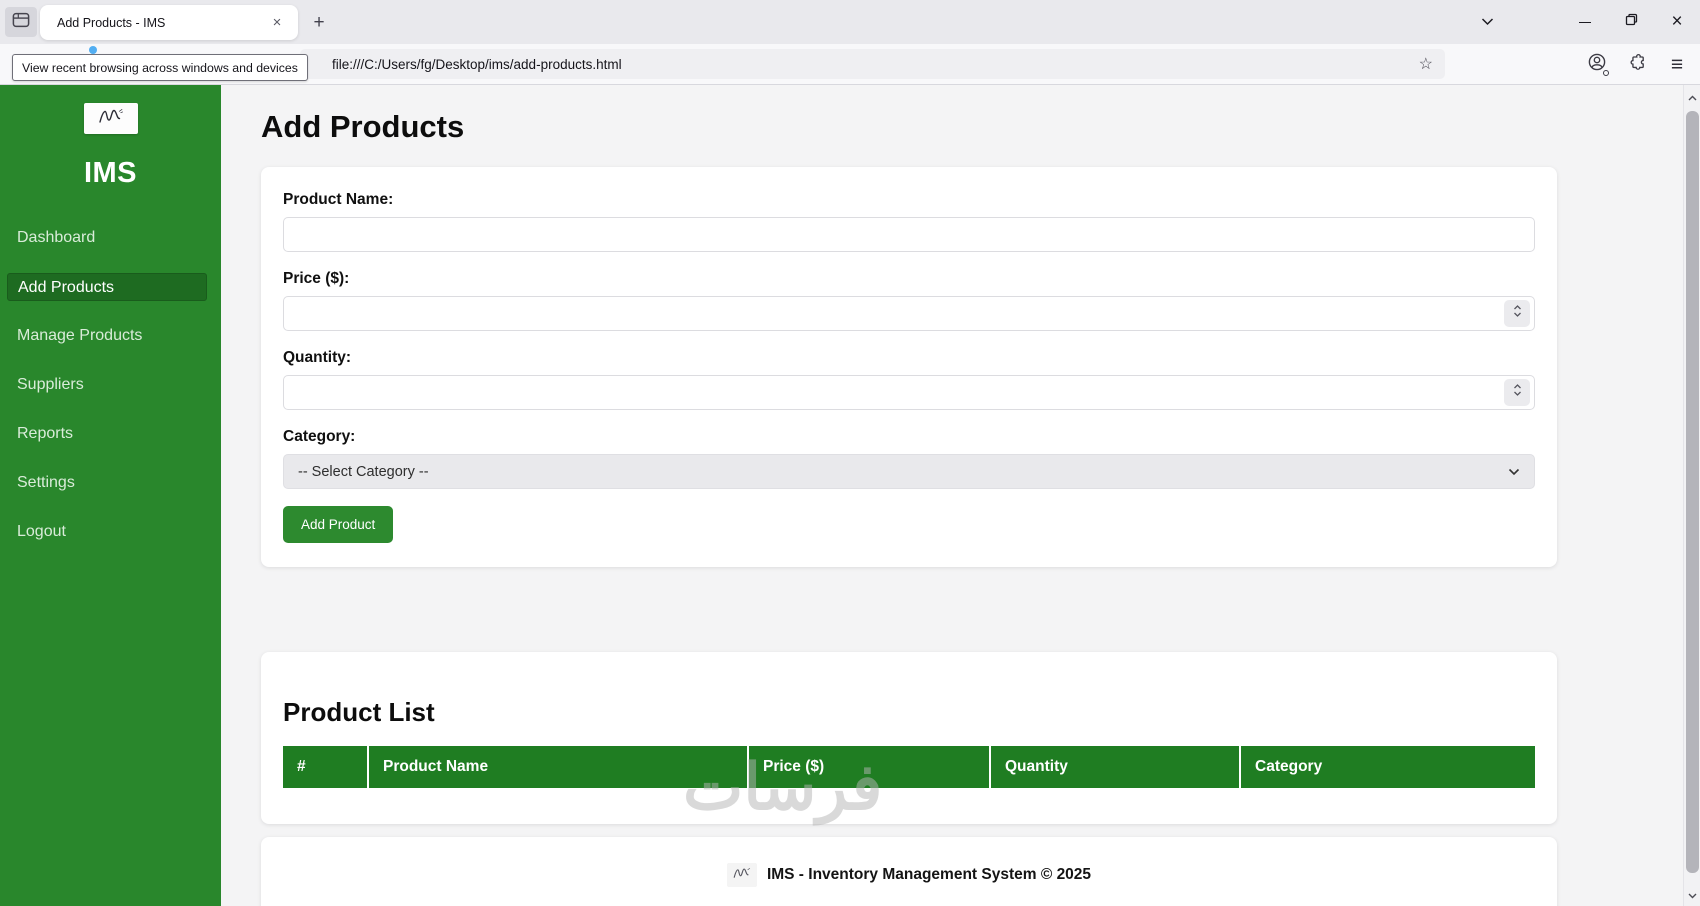 Image resolution: width=1700 pixels, height=906 pixels. I want to click on sidebar-item-dashboard: Dashboard, so click(107, 238).